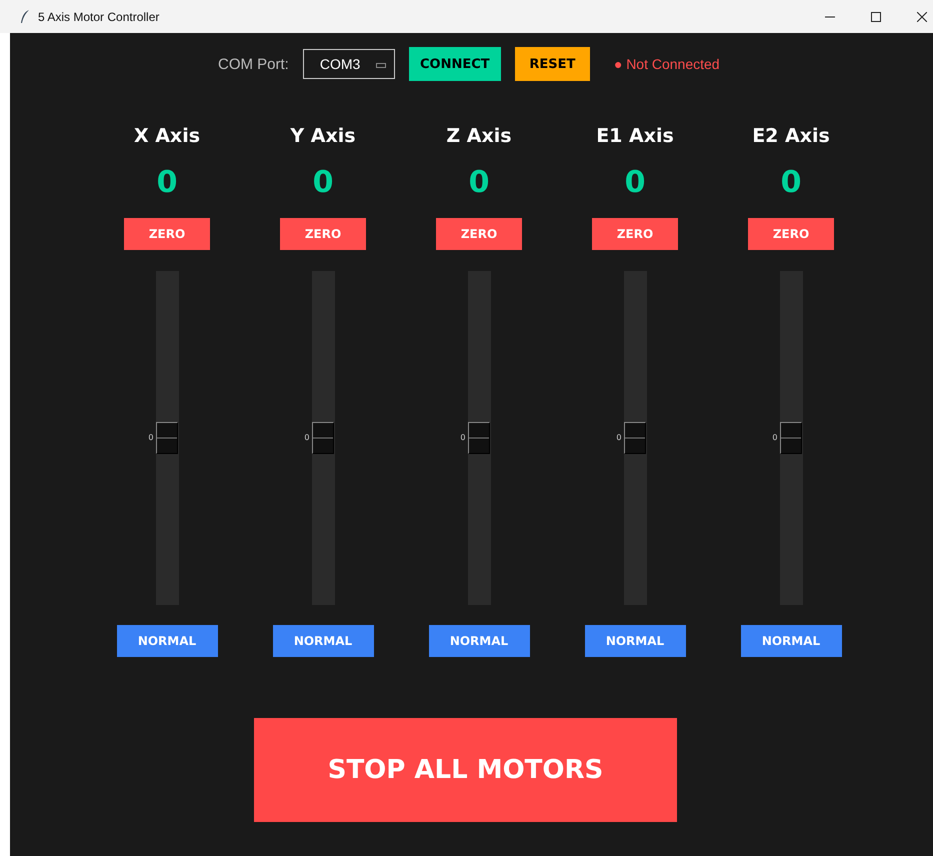 The width and height of the screenshot is (933, 856). I want to click on window-title: 5 Axis Motor Controller, so click(99, 17).